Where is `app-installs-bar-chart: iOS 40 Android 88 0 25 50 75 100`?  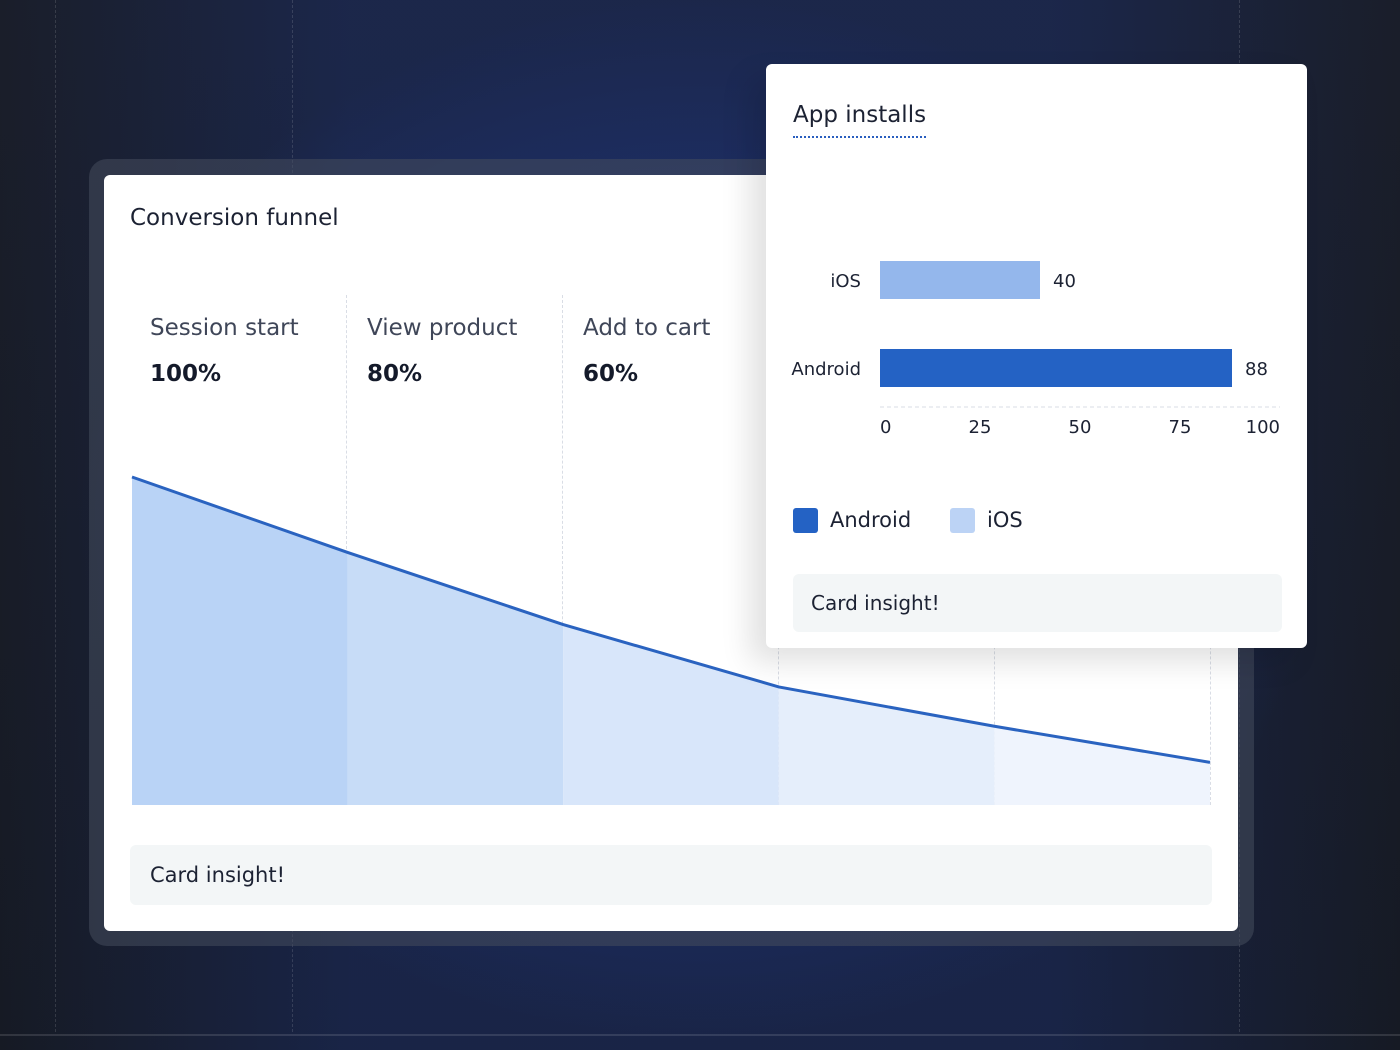
app-installs-bar-chart: iOS 40 Android 88 0 25 50 75 100 is located at coordinates (1035, 349).